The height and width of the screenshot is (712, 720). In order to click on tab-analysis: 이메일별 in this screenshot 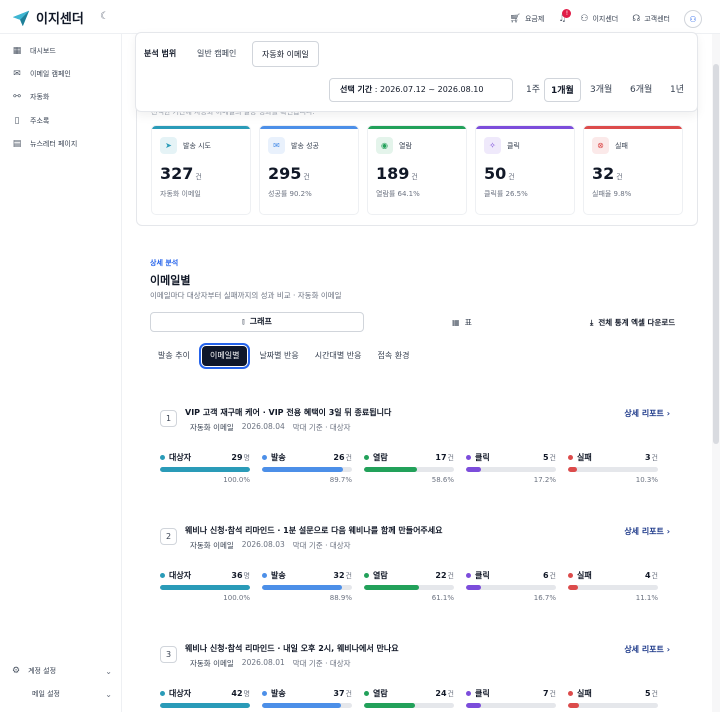, I will do `click(224, 356)`.